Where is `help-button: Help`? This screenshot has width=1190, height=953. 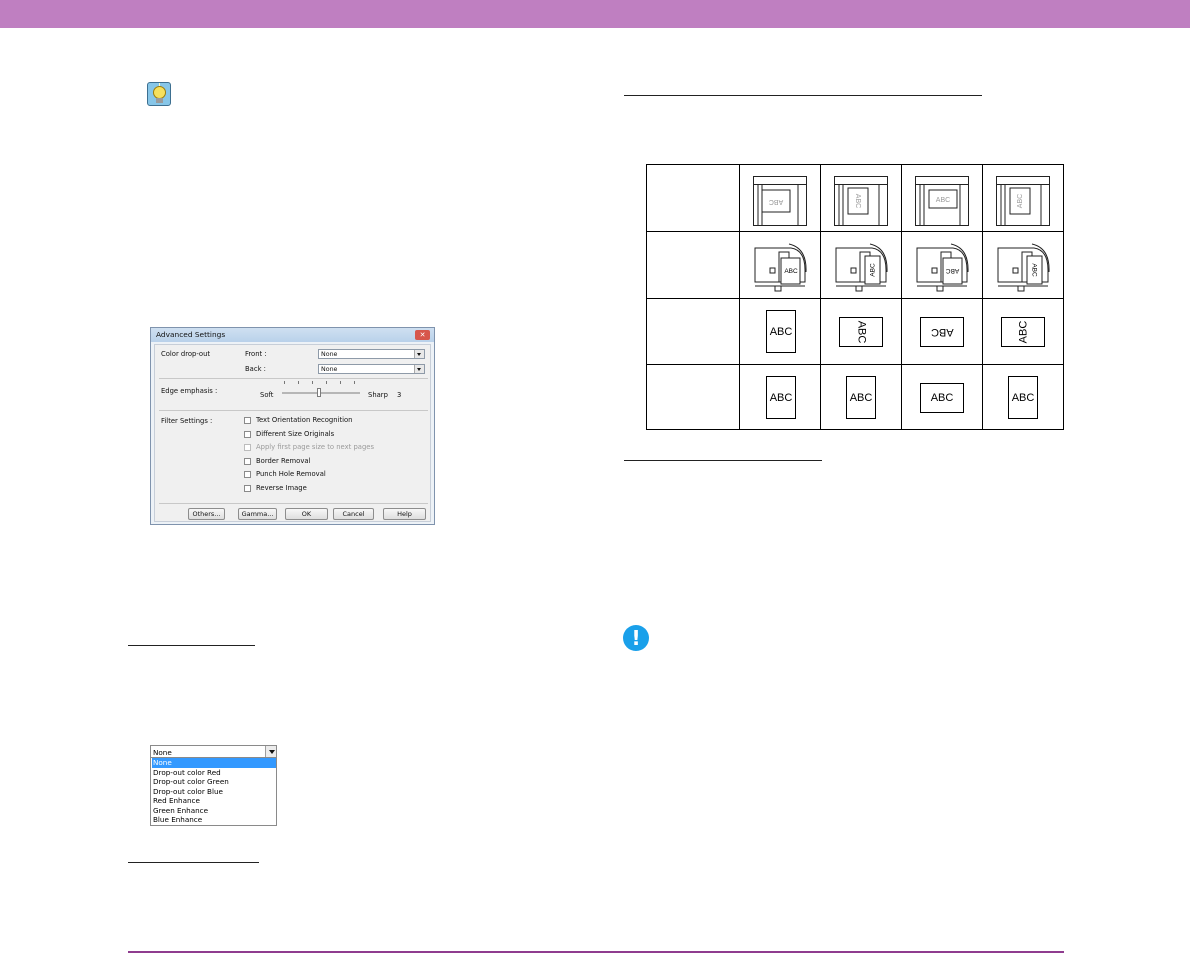 help-button: Help is located at coordinates (404, 514).